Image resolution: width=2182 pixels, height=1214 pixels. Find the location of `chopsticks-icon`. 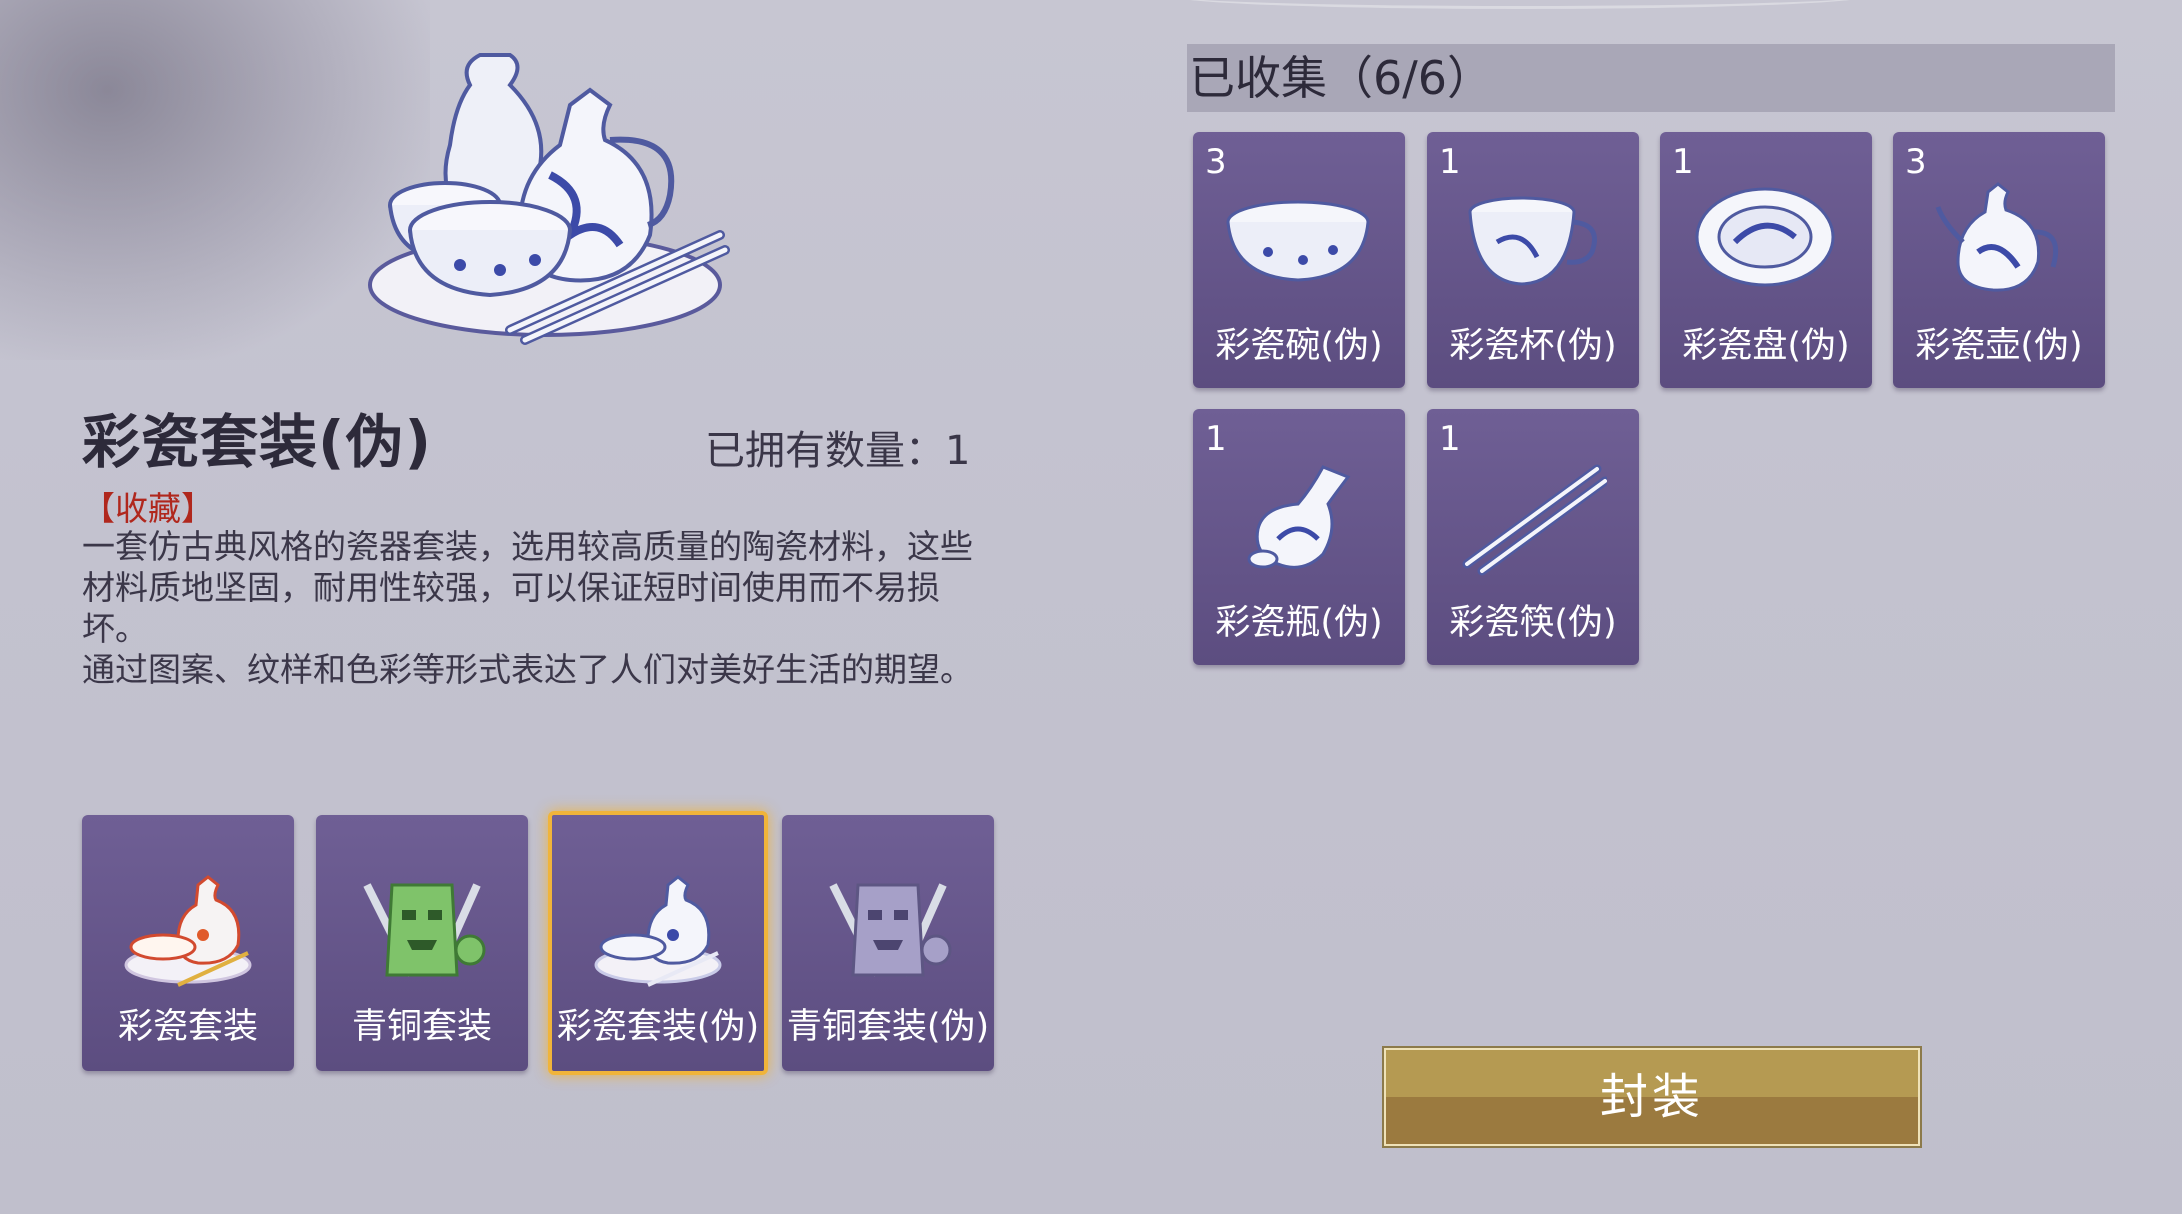

chopsticks-icon is located at coordinates (1534, 520).